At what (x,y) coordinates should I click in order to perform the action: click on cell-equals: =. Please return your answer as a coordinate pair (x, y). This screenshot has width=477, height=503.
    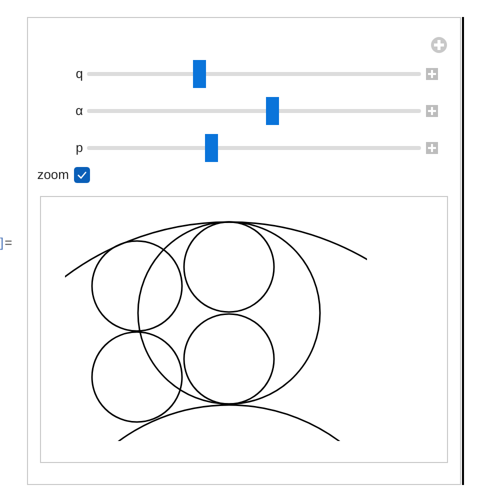
    Looking at the image, I should click on (8, 242).